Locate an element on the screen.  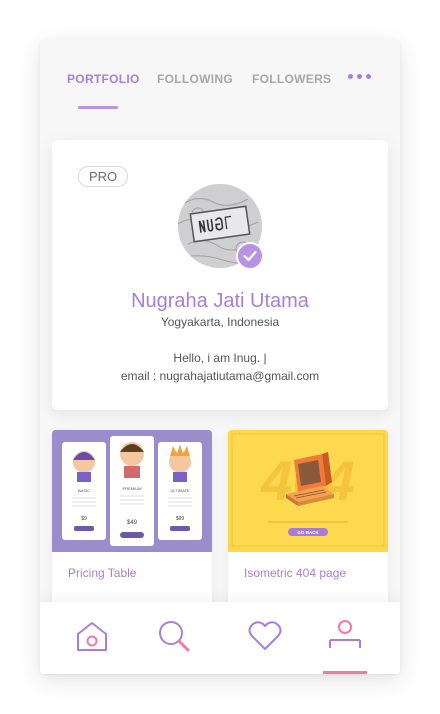
home-icon is located at coordinates (92, 636).